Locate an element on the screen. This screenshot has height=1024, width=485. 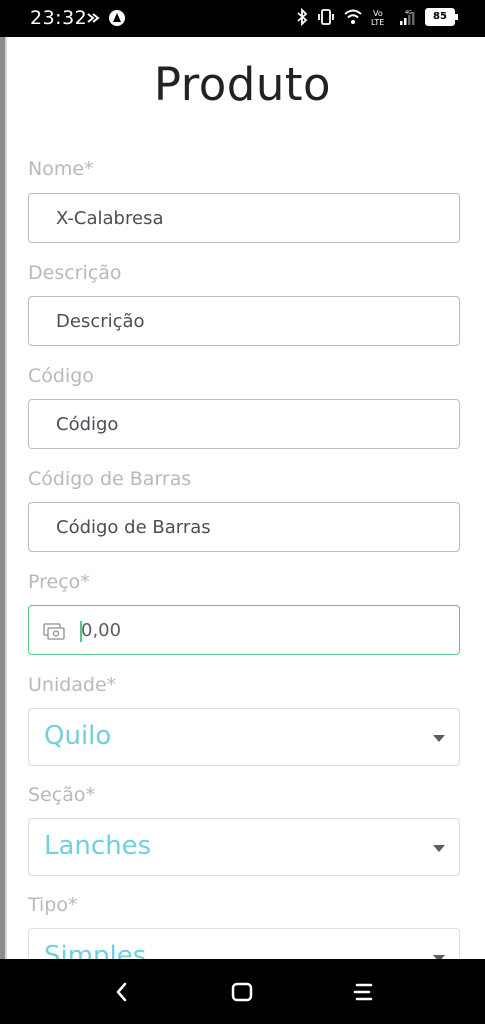
codigo-label: Código is located at coordinates (61, 376).